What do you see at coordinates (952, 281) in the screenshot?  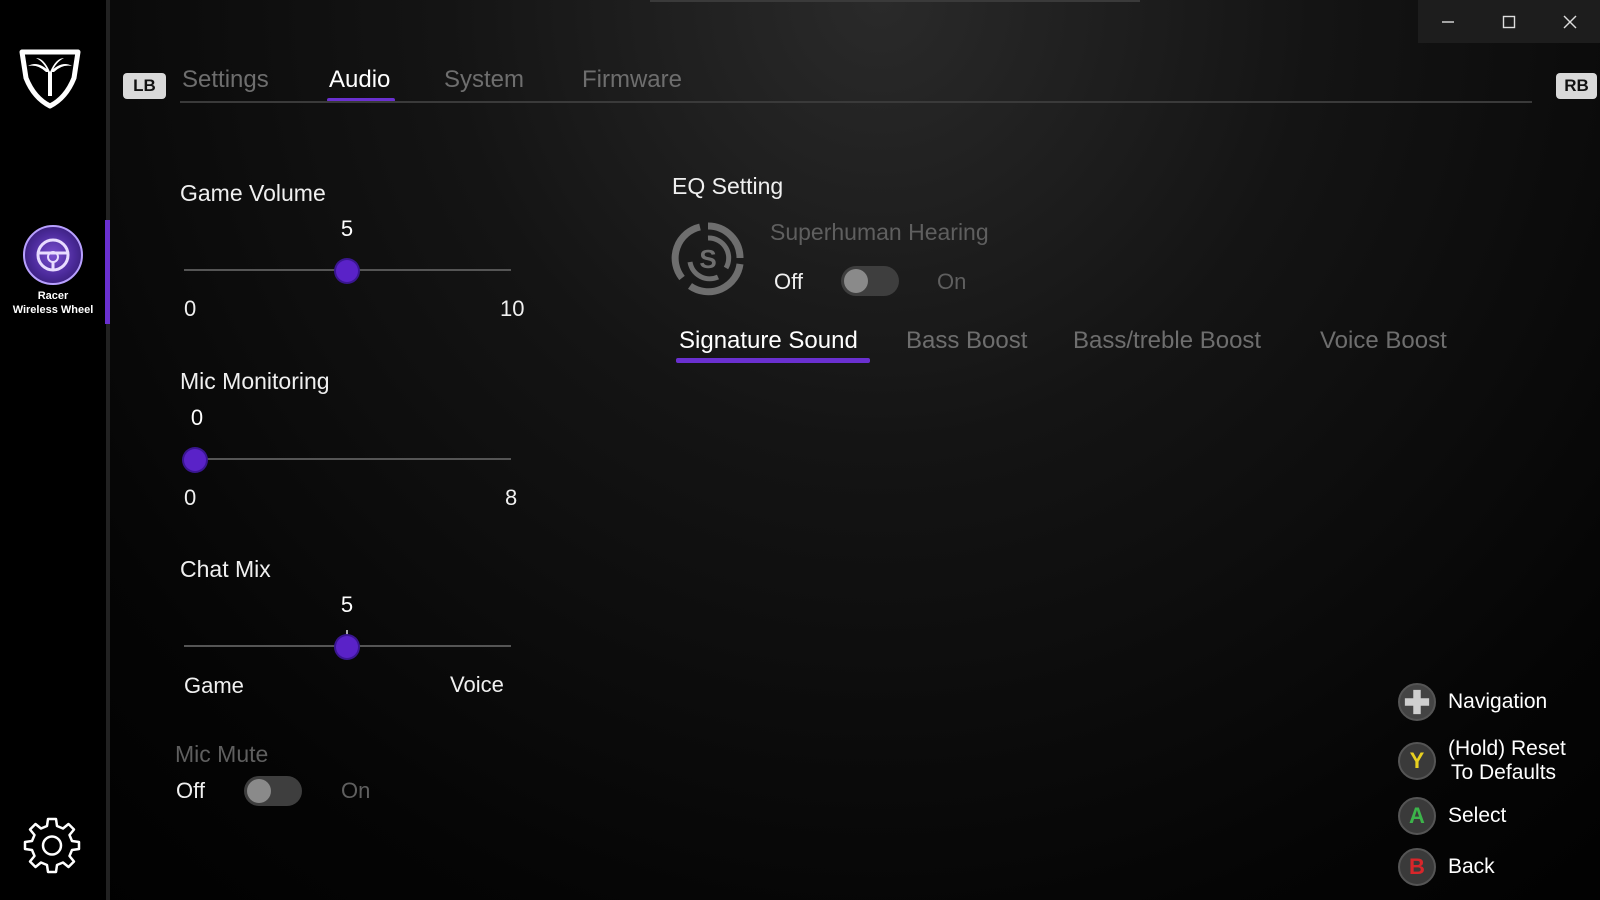 I see `superhuman-on-label: On` at bounding box center [952, 281].